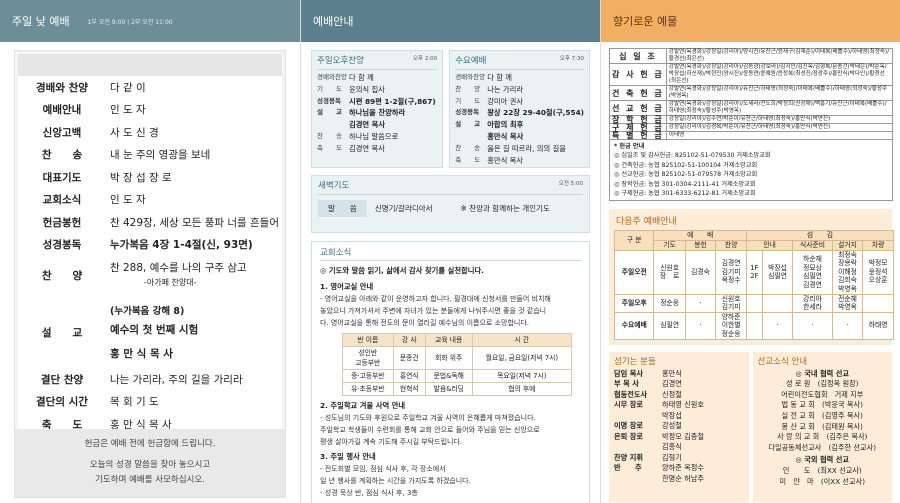 Image resolution: width=900 pixels, height=503 pixels. What do you see at coordinates (170, 282) in the screenshot?
I see `praise-choir: -아가페 찬양대-` at bounding box center [170, 282].